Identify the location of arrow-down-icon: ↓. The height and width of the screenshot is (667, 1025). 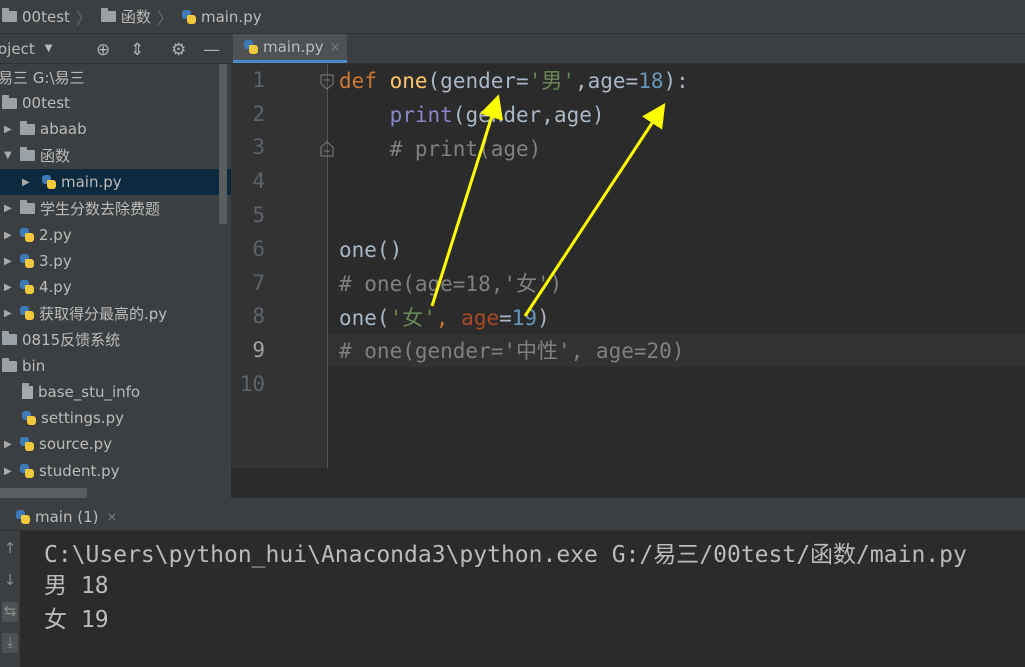
(10, 581).